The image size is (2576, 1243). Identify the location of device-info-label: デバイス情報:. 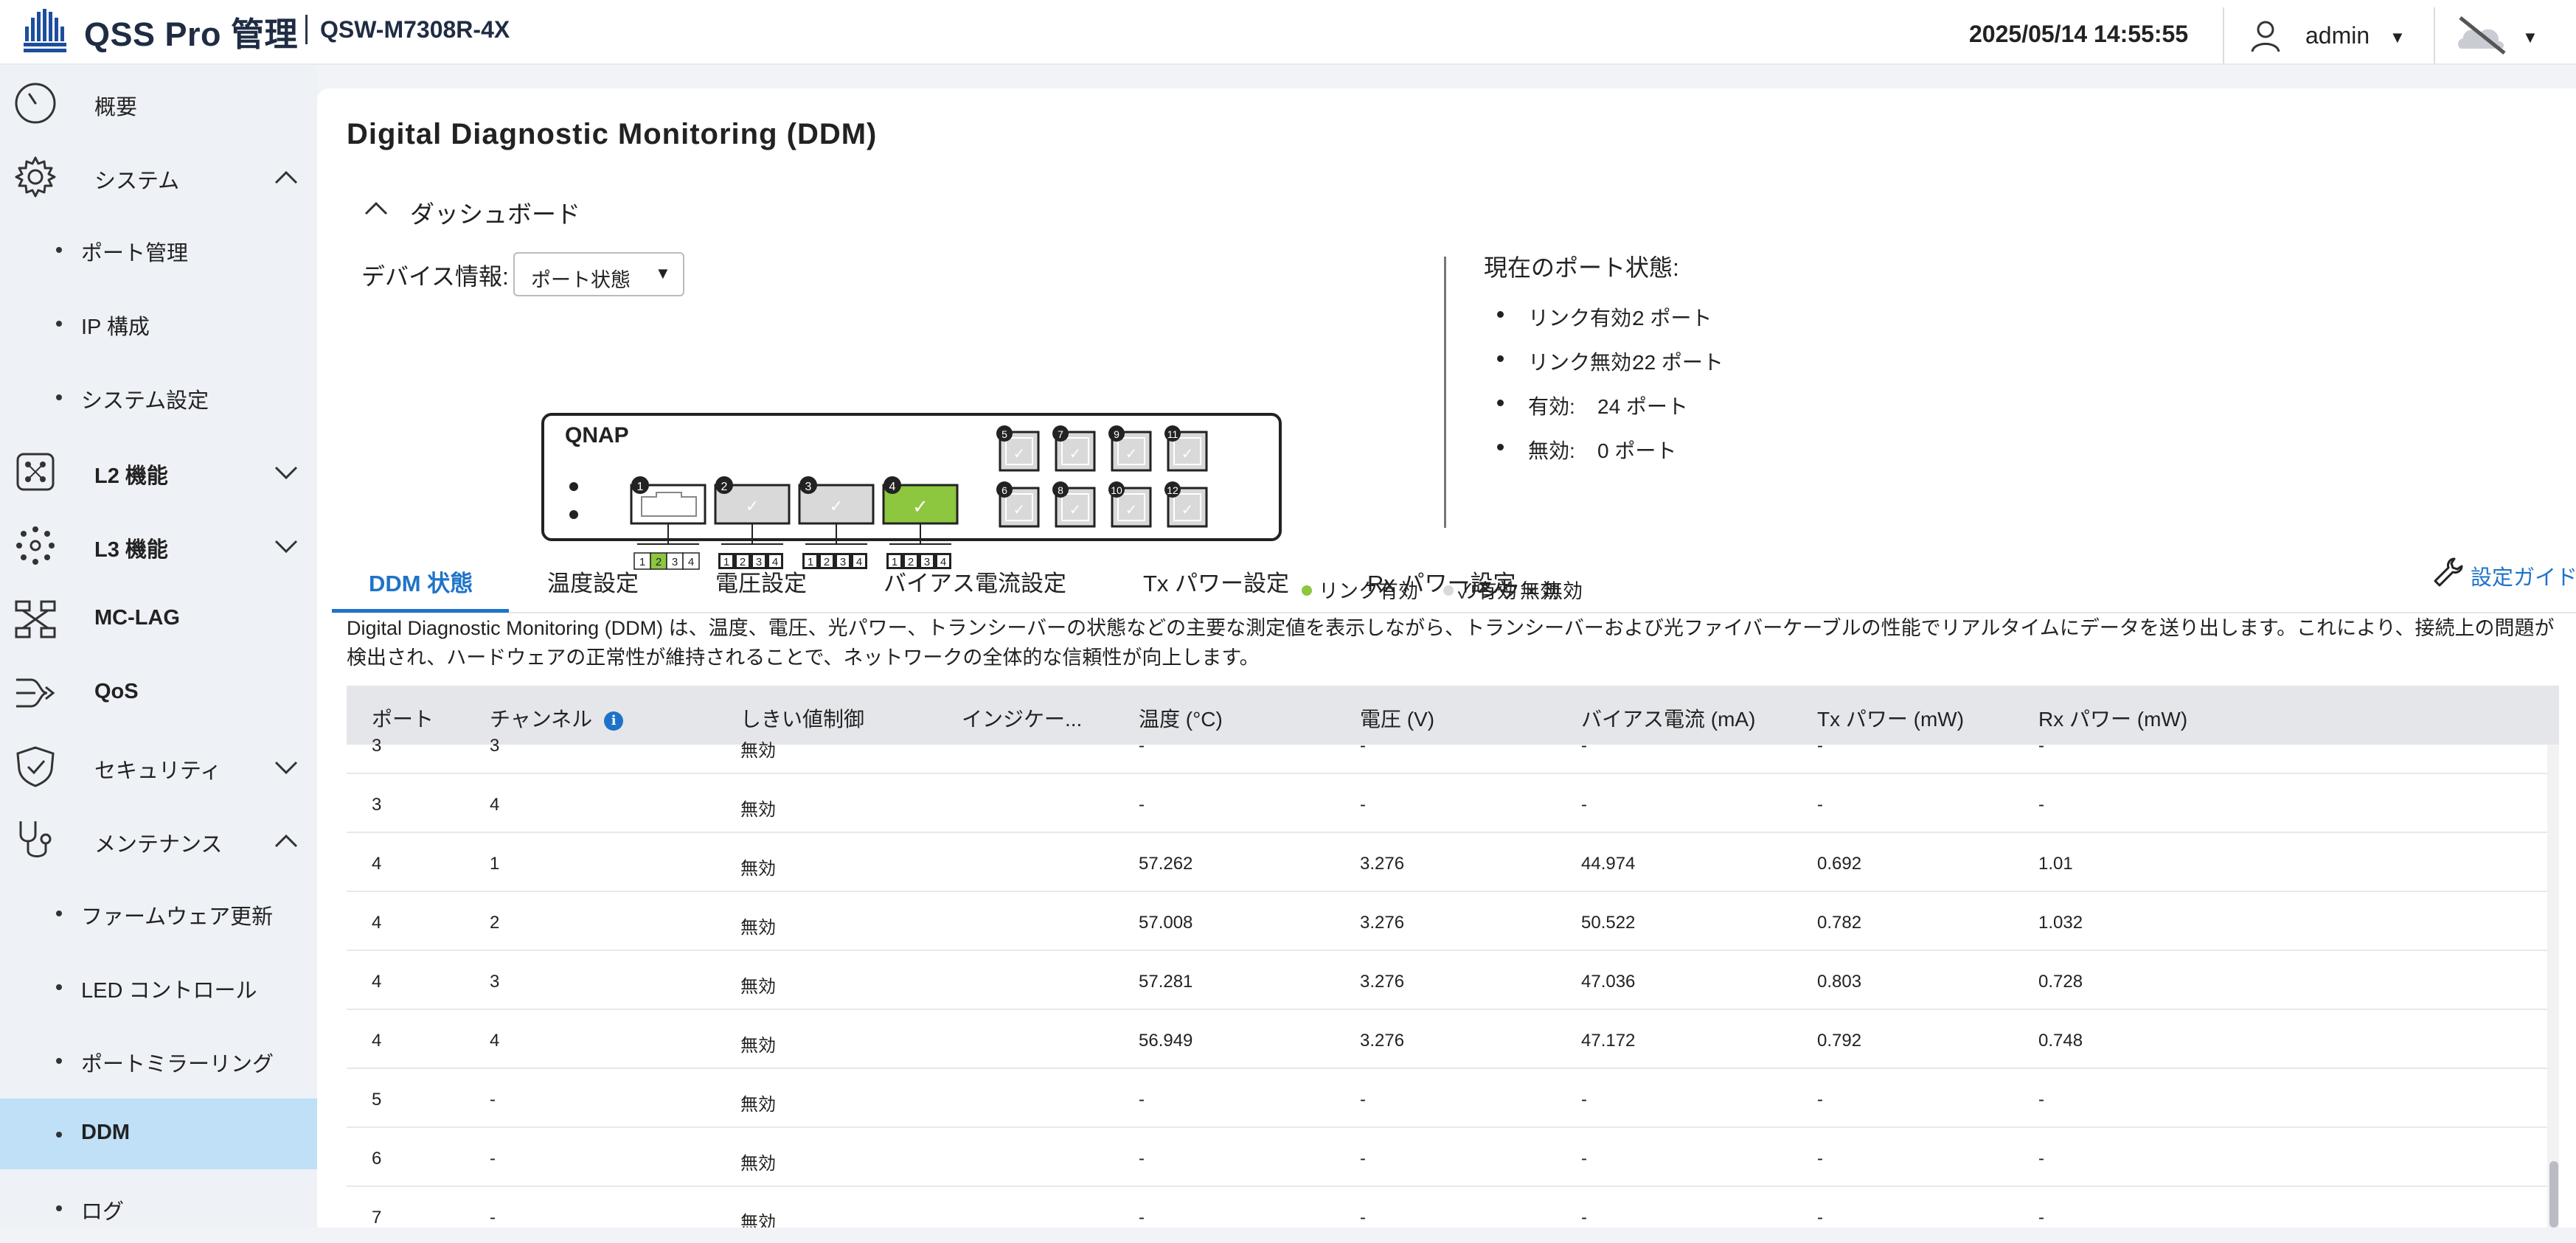
(435, 276).